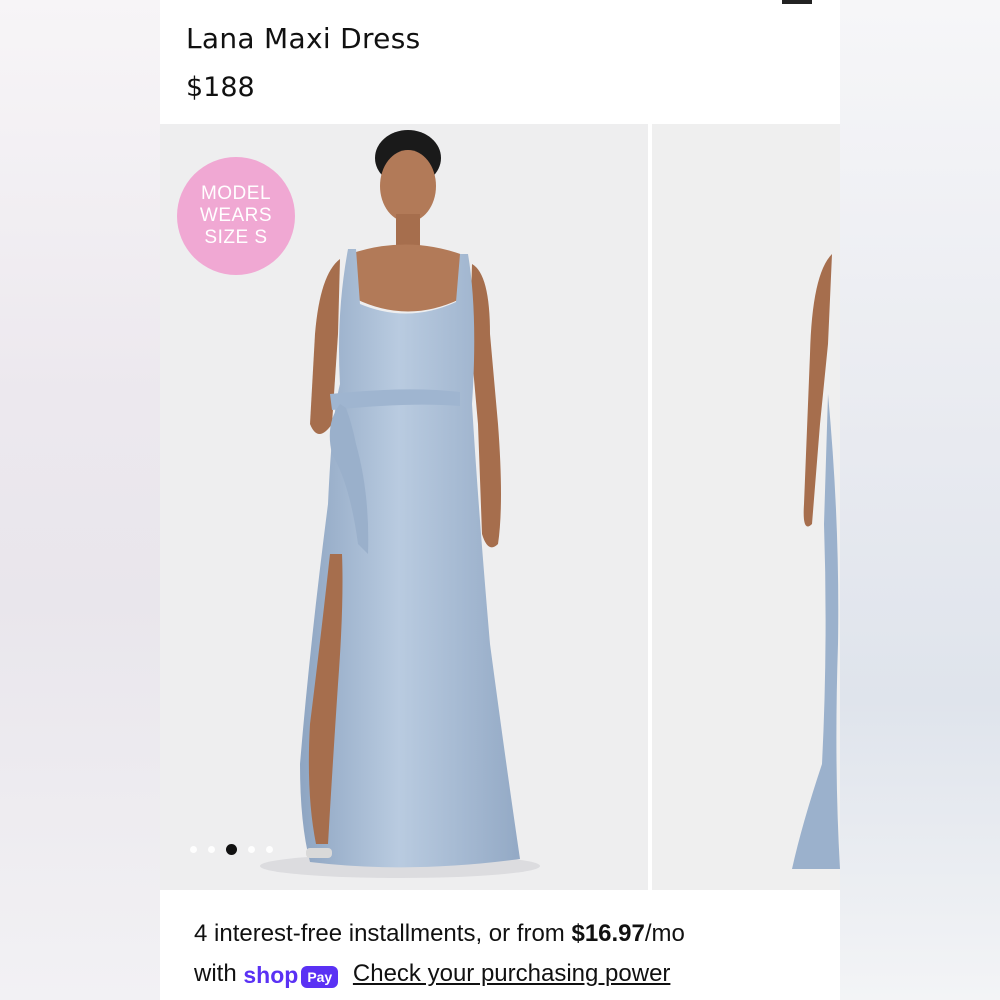 The height and width of the screenshot is (1000, 1000). What do you see at coordinates (746, 507) in the screenshot?
I see `product-image-next` at bounding box center [746, 507].